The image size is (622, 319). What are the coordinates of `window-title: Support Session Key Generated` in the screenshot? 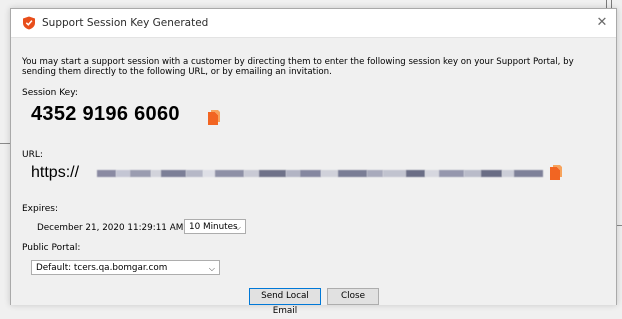 It's located at (125, 23).